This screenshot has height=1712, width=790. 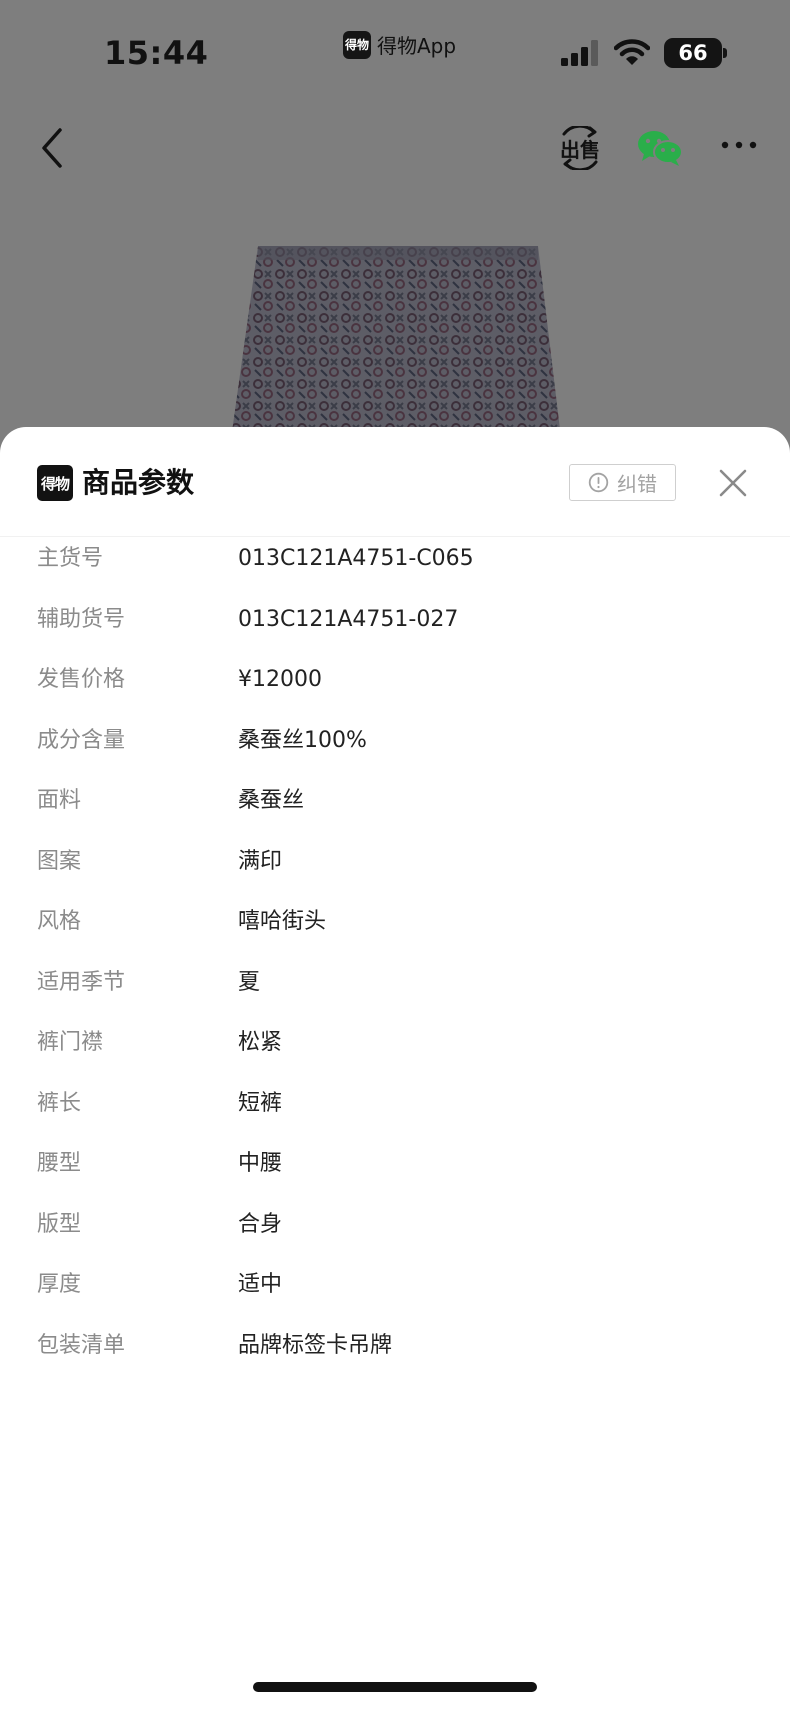 What do you see at coordinates (59, 800) in the screenshot?
I see `param-label: 面料` at bounding box center [59, 800].